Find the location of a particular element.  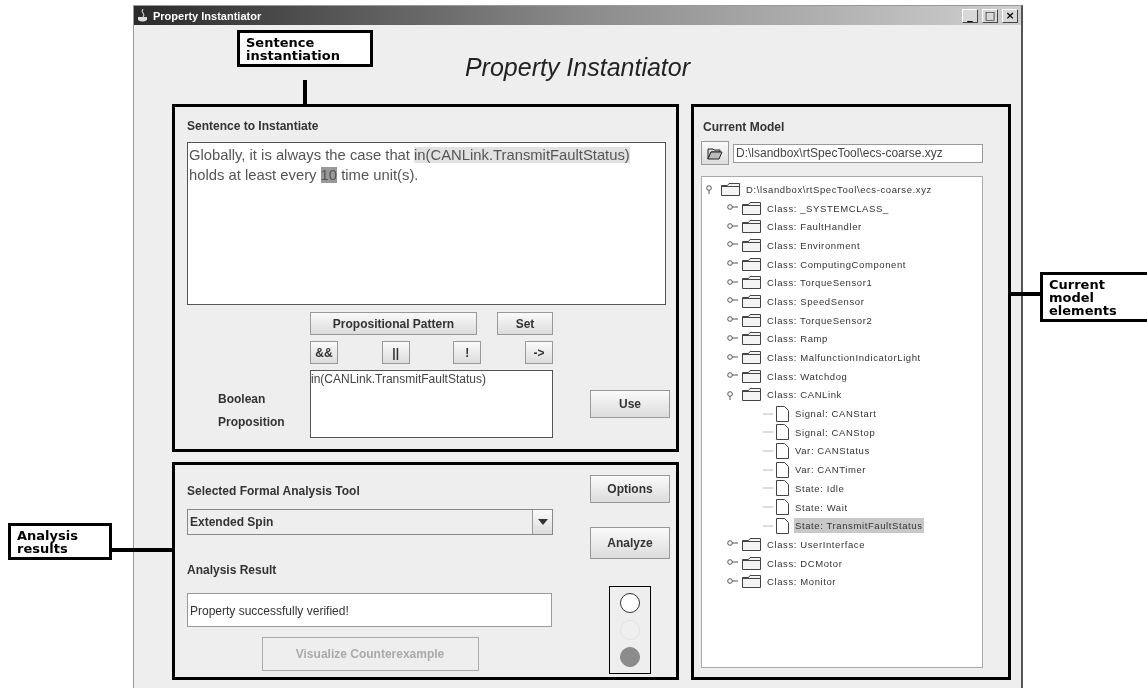

use-button: Use is located at coordinates (630, 404).